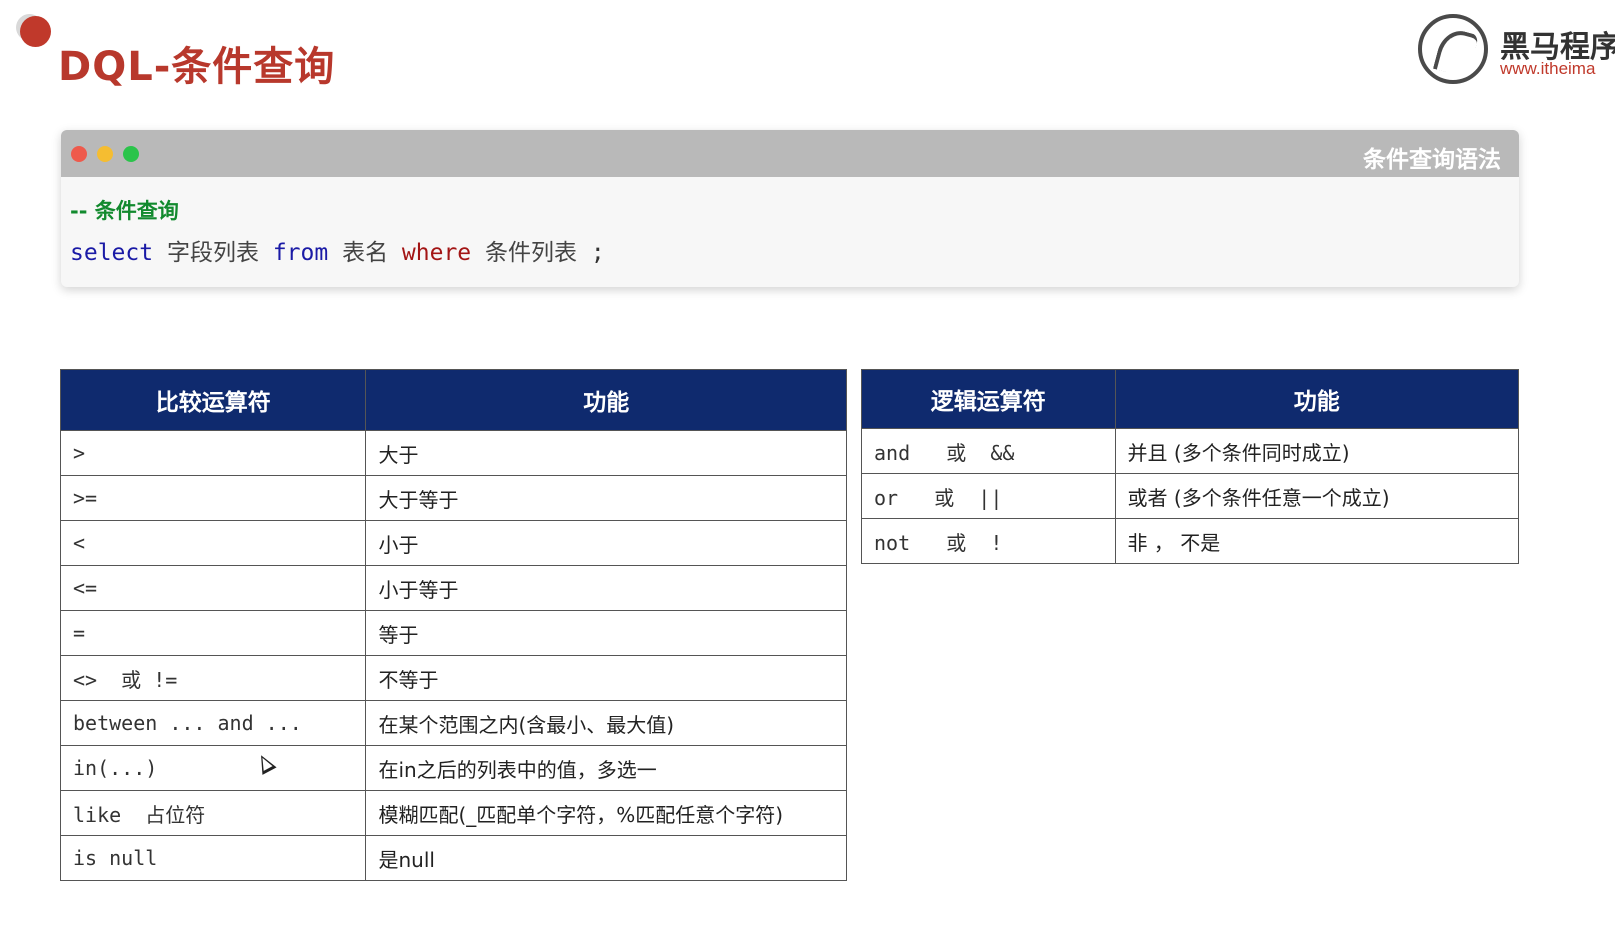  I want to click on operator-cell: =, so click(213, 633).